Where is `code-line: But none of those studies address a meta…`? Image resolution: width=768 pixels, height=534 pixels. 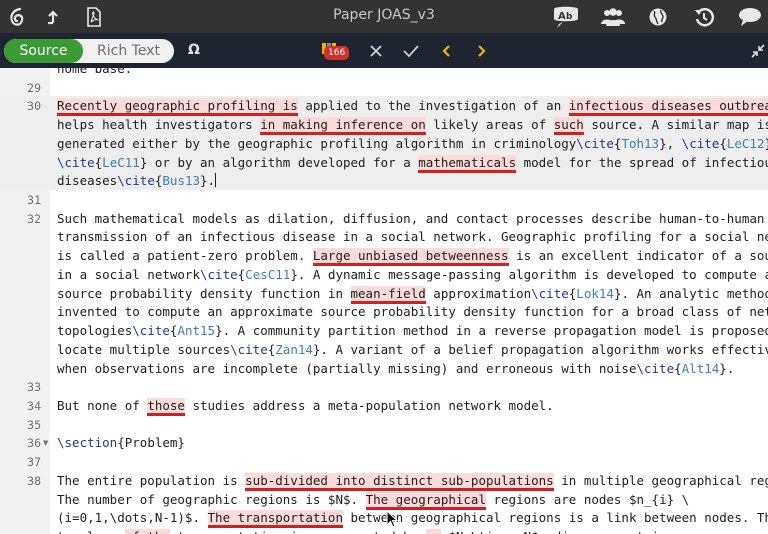 code-line: But none of those studies address a meta… is located at coordinates (305, 406).